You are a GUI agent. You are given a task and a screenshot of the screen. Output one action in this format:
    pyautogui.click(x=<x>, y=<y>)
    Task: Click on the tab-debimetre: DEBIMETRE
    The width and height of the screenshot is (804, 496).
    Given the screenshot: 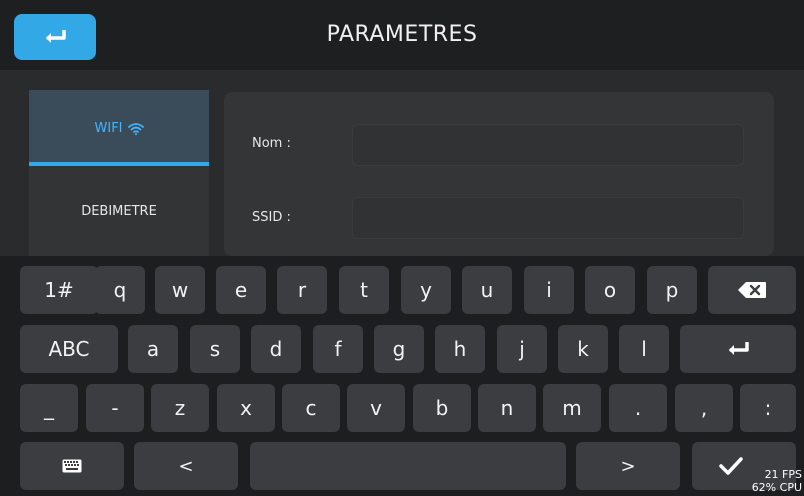 What is the action you would take?
    pyautogui.click(x=119, y=211)
    